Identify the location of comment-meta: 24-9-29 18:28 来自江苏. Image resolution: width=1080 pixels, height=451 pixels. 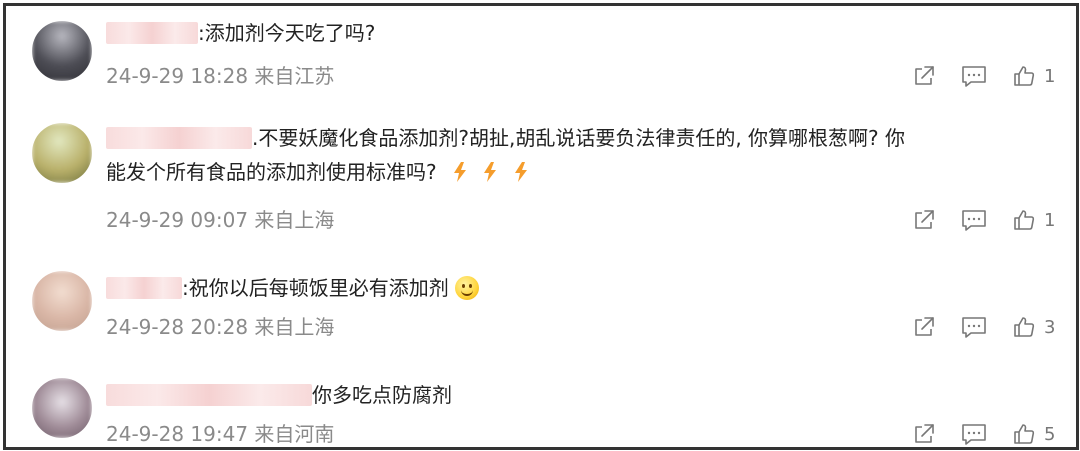
(220, 76).